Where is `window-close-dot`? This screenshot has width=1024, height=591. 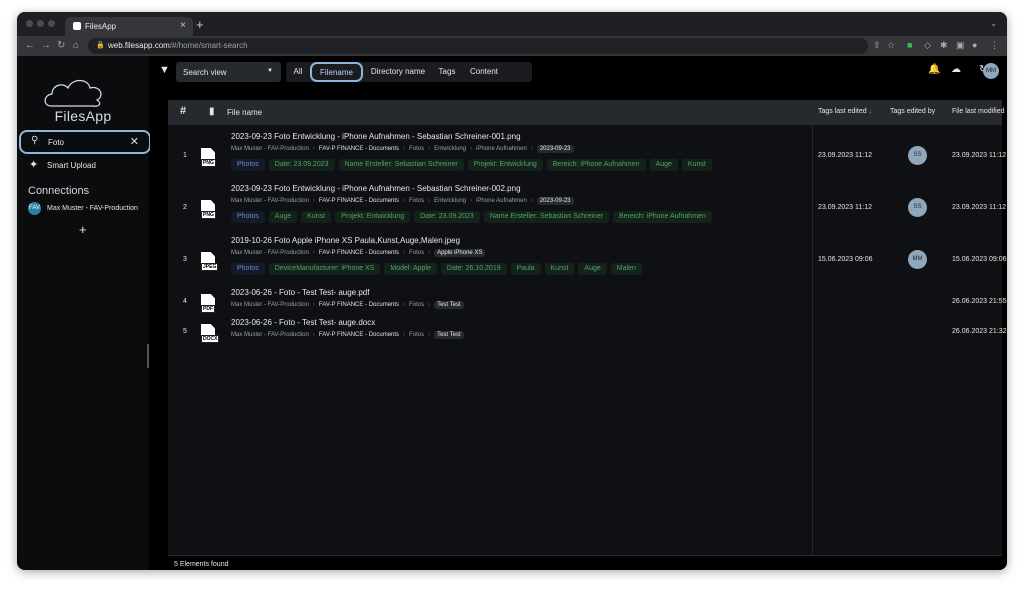 window-close-dot is located at coordinates (29, 23).